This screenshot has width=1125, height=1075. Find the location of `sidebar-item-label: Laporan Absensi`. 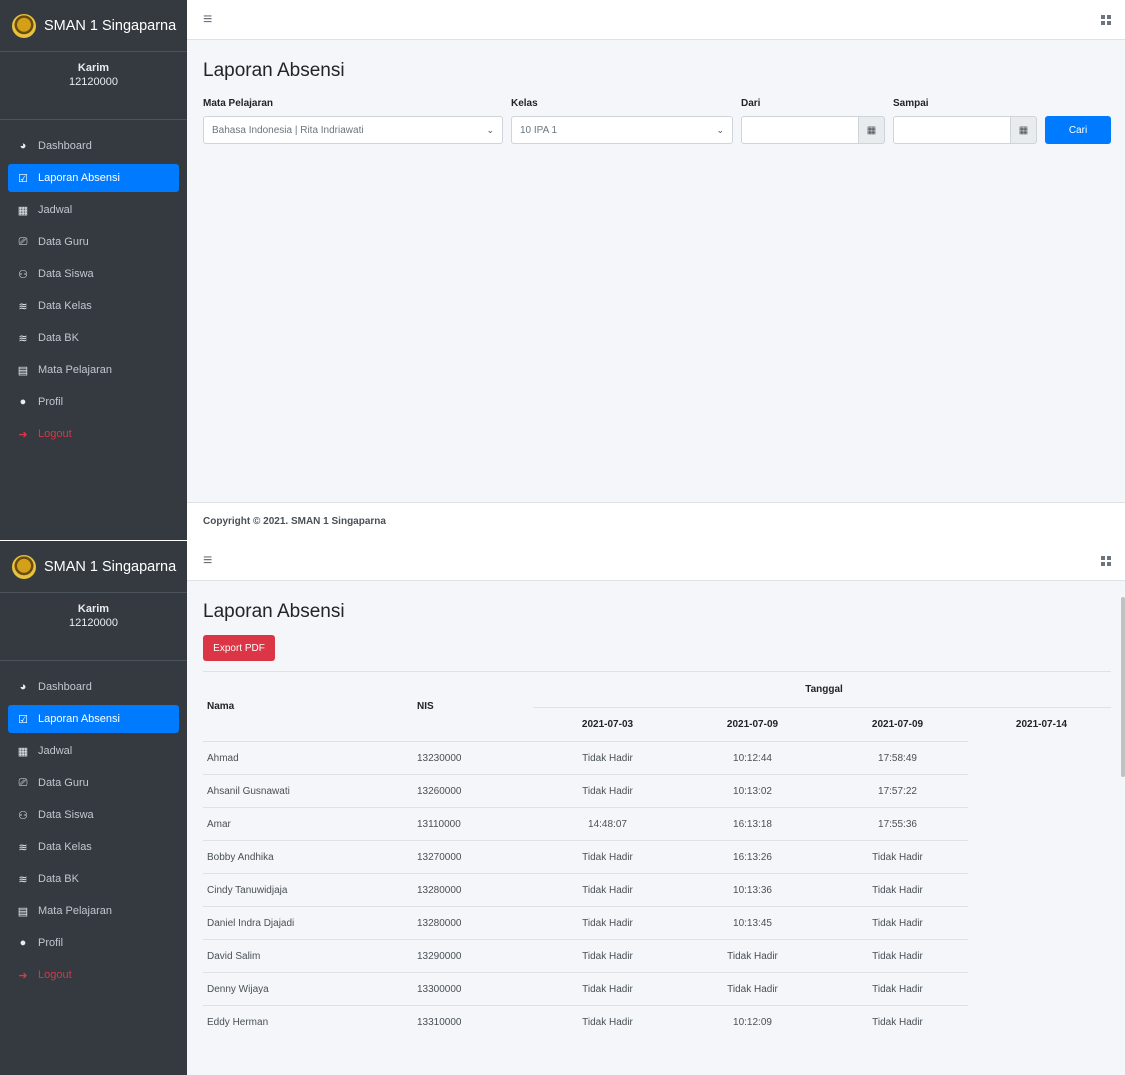

sidebar-item-label: Laporan Absensi is located at coordinates (79, 178).